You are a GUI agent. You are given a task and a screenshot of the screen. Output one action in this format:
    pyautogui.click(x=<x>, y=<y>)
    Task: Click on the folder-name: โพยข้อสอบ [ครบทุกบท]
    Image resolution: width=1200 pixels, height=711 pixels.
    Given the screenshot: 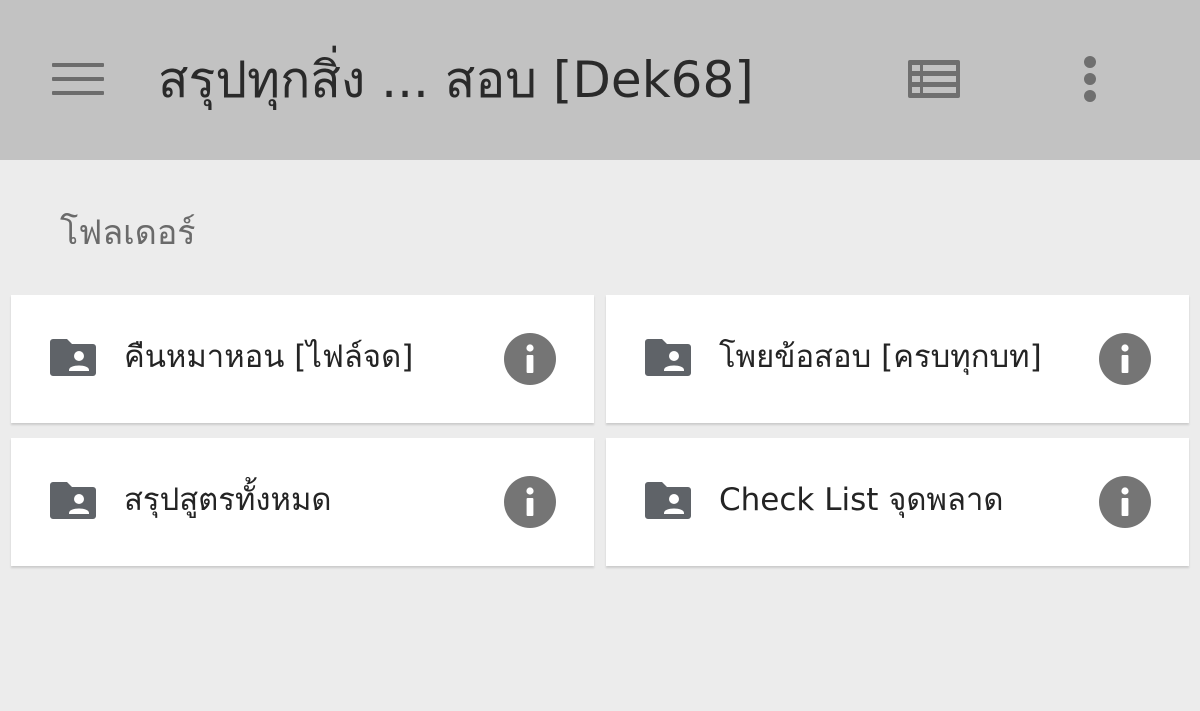 What is the action you would take?
    pyautogui.click(x=880, y=357)
    